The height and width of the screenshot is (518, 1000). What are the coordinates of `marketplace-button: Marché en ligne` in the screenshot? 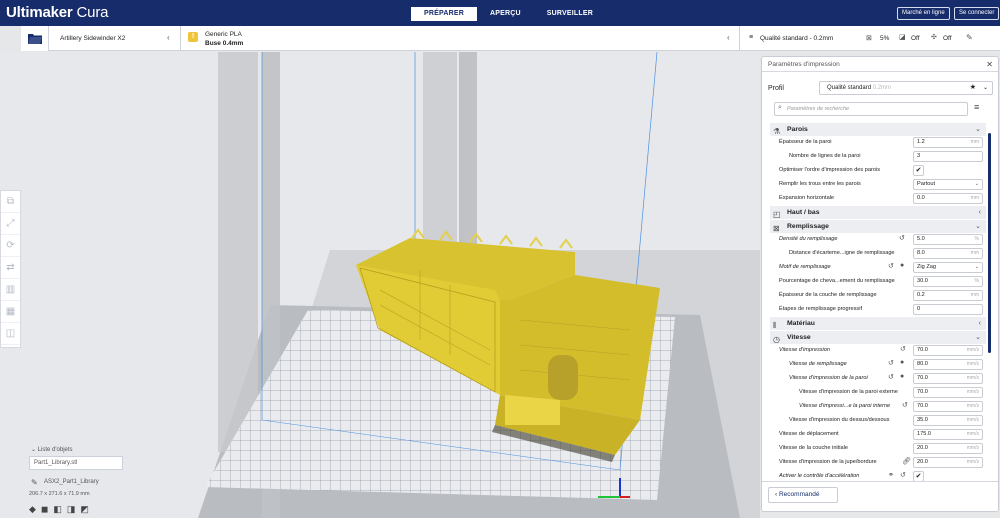 It's located at (923, 13).